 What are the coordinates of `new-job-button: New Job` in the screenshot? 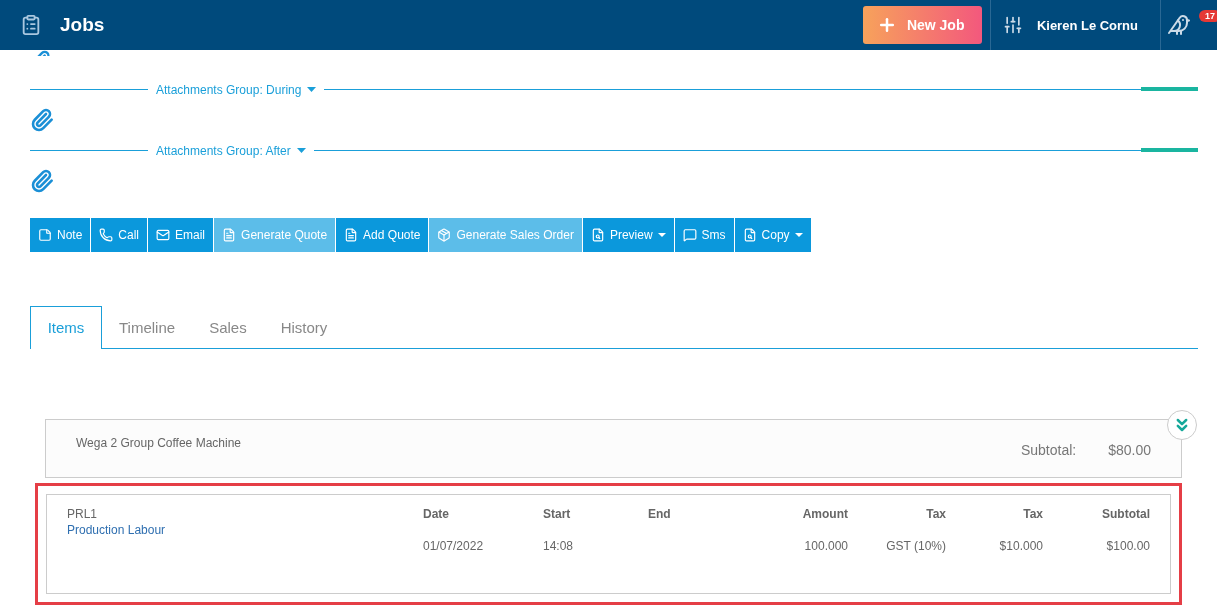 It's located at (922, 25).